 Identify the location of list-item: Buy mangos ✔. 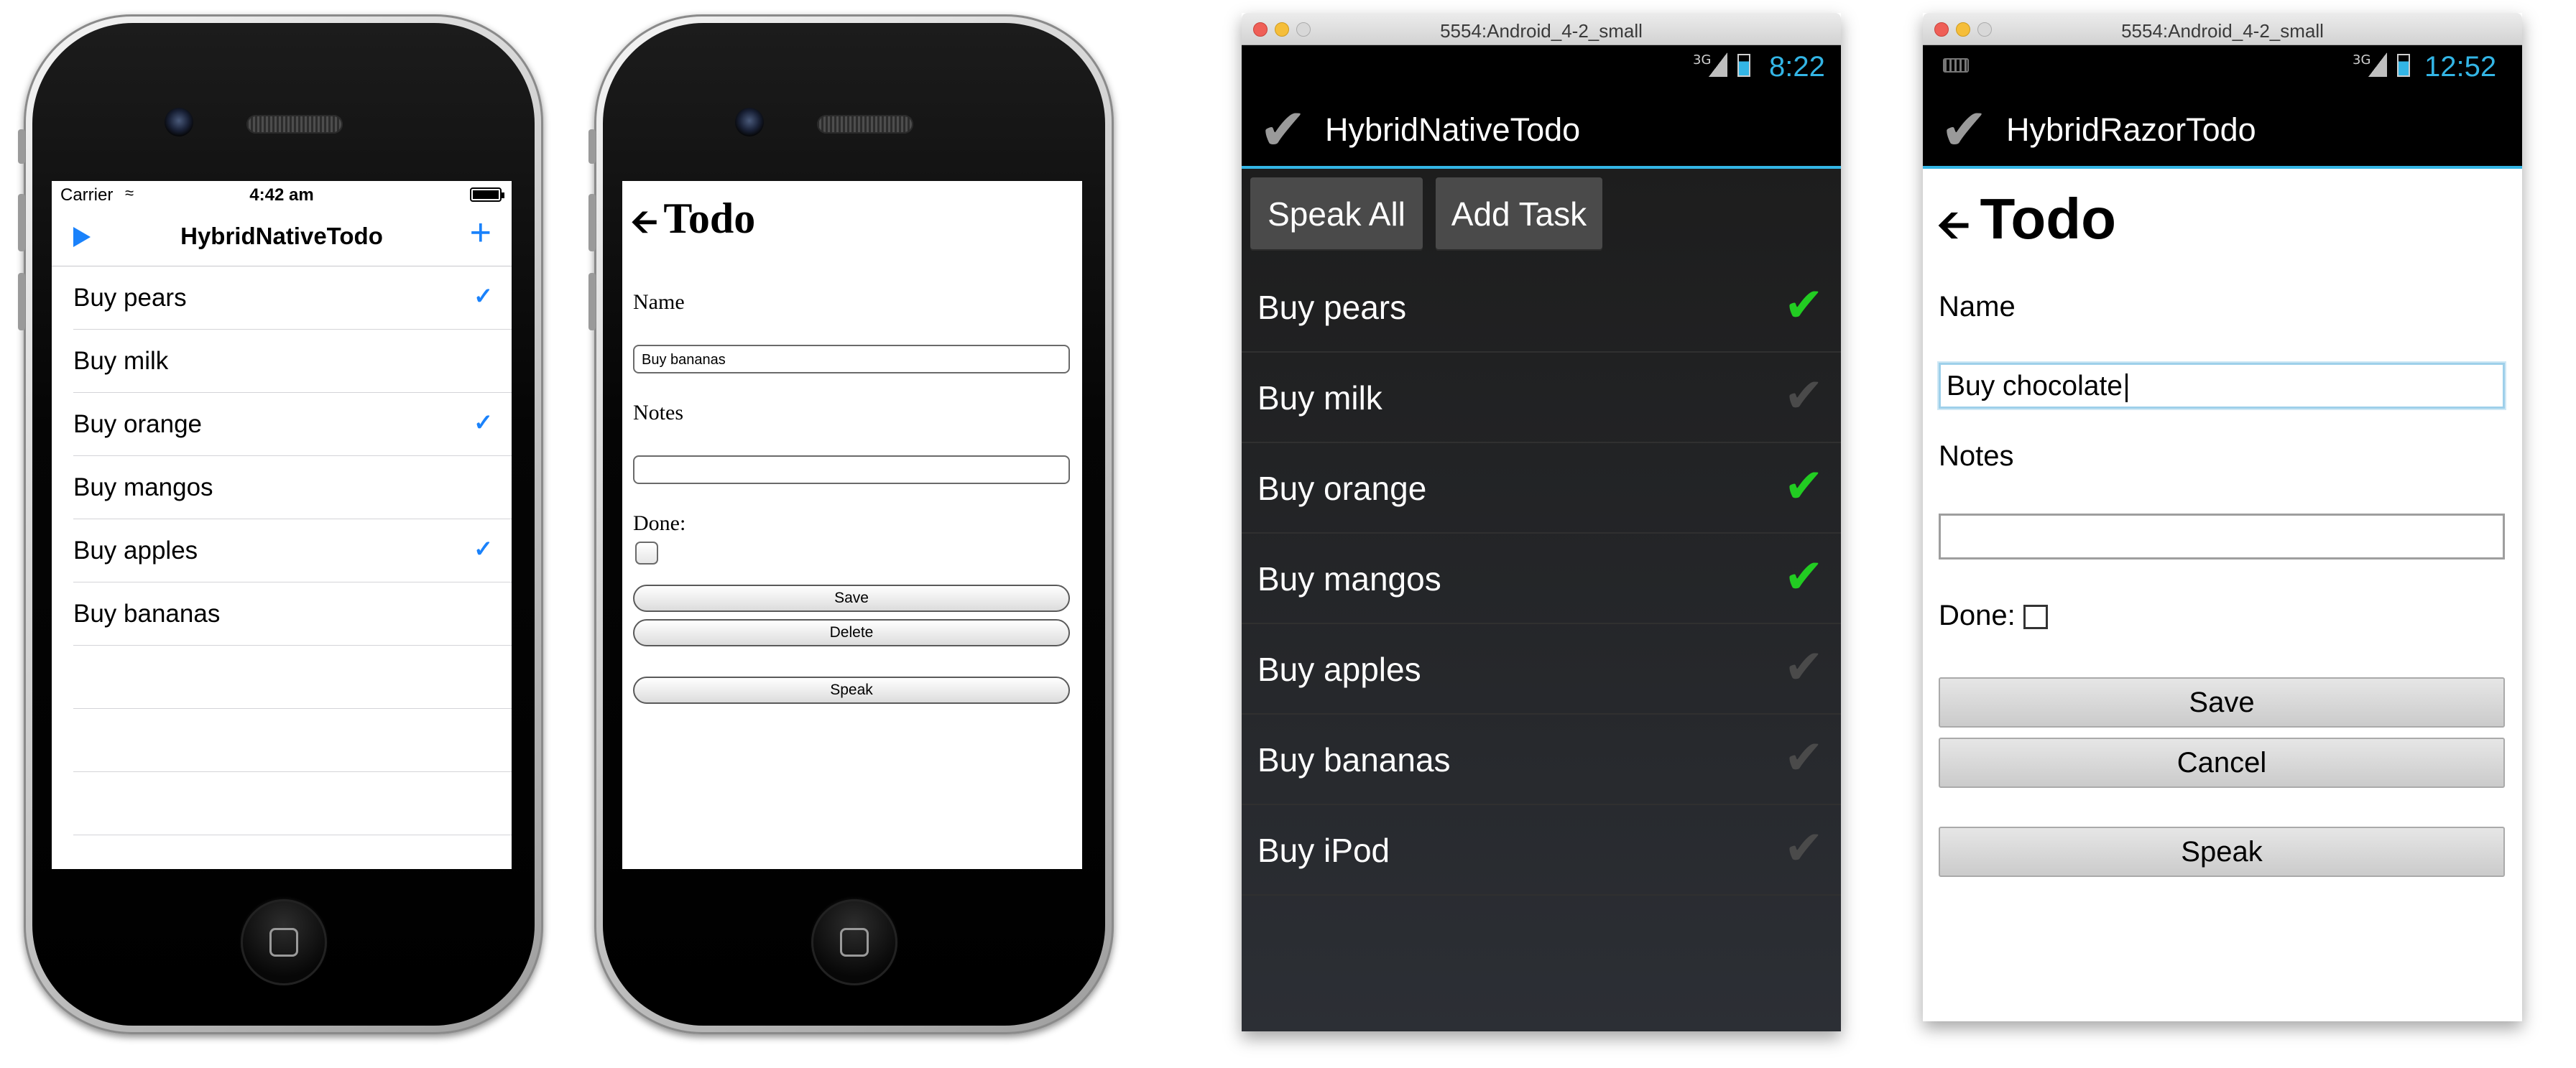
(1542, 578).